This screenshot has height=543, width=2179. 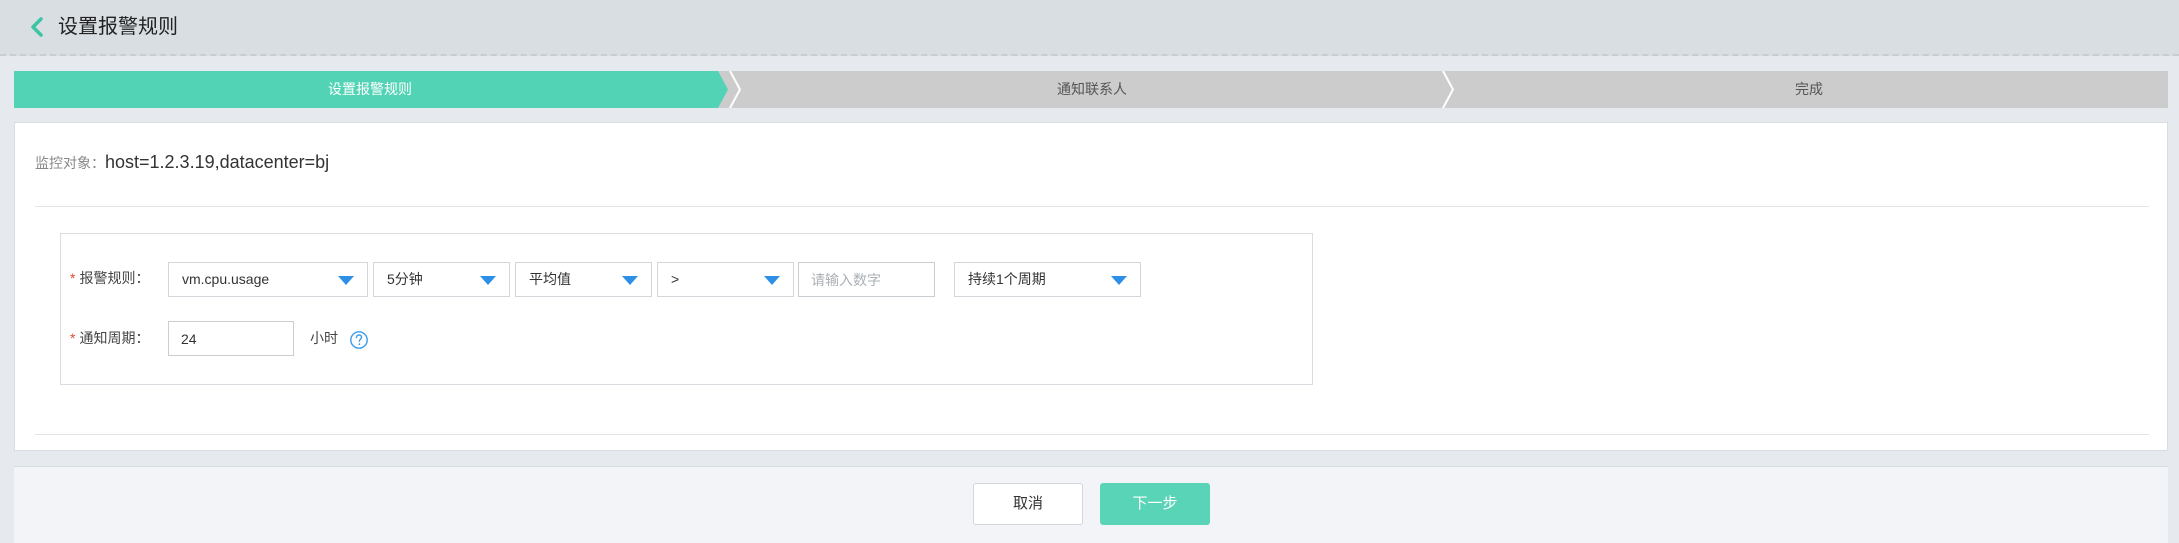 What do you see at coordinates (359, 340) in the screenshot?
I see `question-circle-icon` at bounding box center [359, 340].